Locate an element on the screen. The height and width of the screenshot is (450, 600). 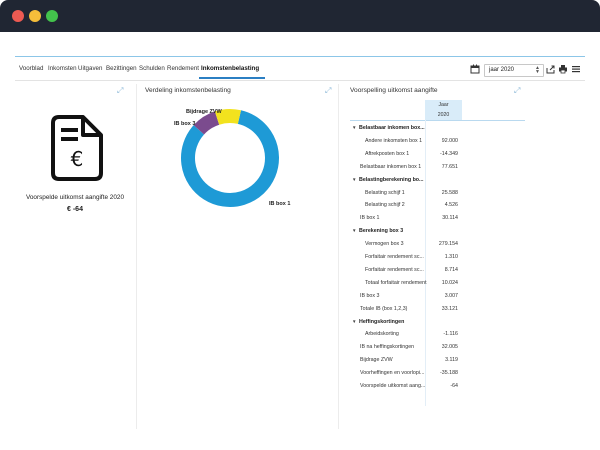
tab-bezittingen: Bezittingen is located at coordinates (121, 68).